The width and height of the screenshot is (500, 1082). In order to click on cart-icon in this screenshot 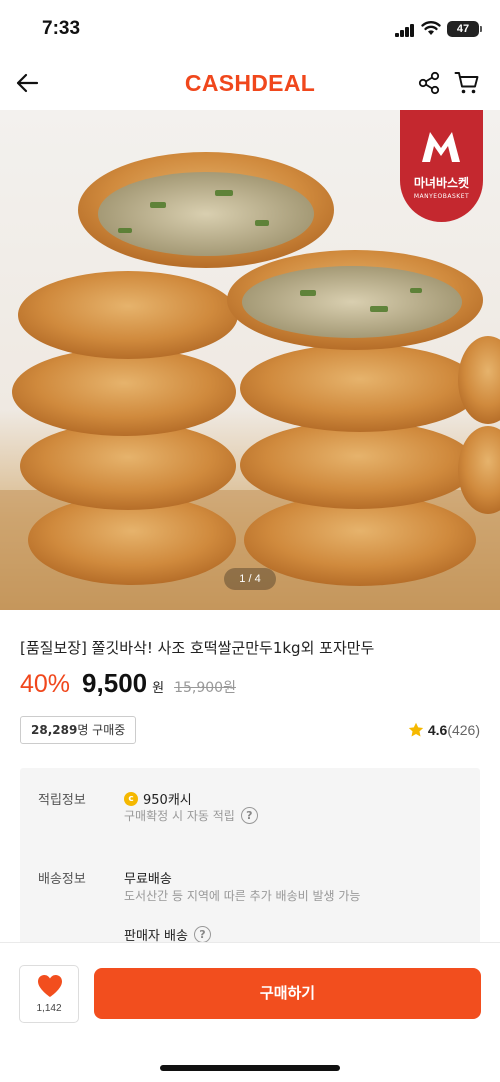, I will do `click(466, 83)`.